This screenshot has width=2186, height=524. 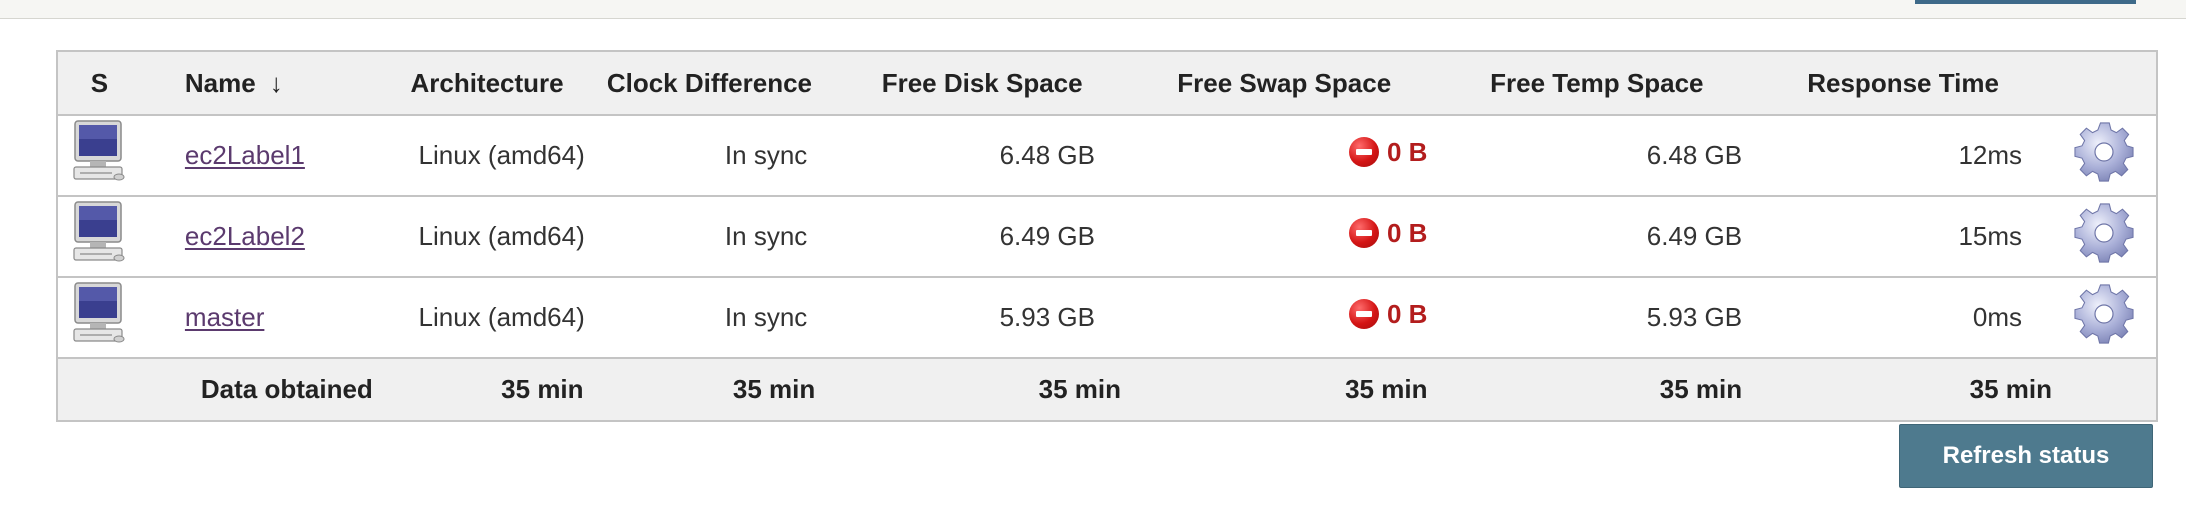 I want to click on footer-free-temp-space: 35 min, so click(x=1597, y=389).